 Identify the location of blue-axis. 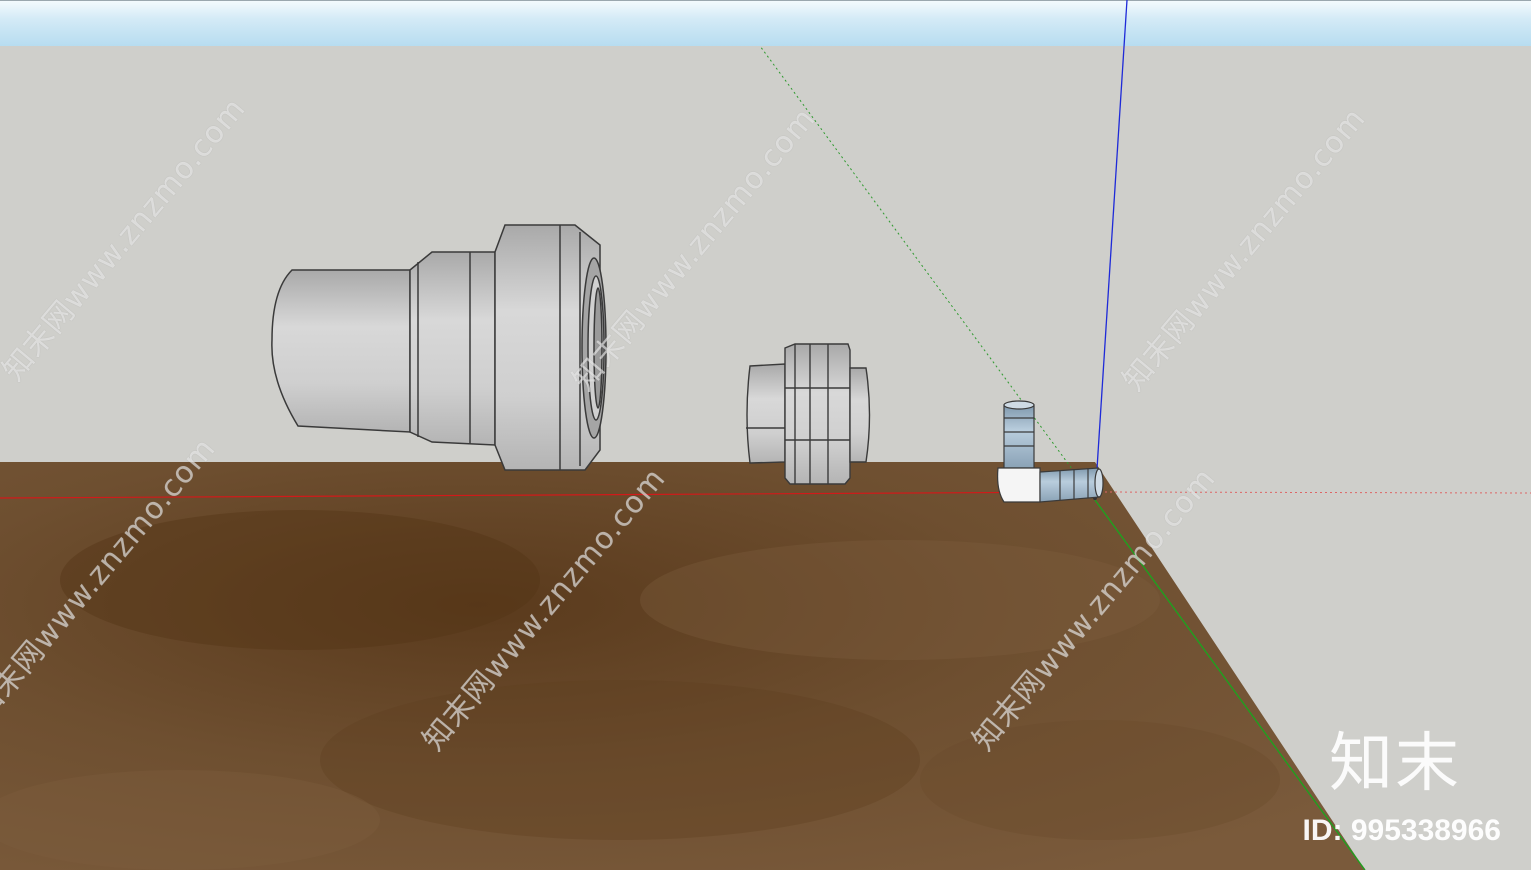
(1111, 250).